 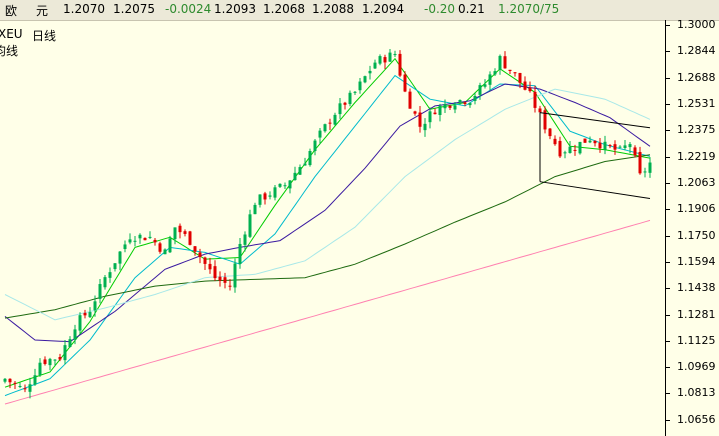 What do you see at coordinates (696, 25) in the screenshot?
I see `y-tick-label: 1.3000` at bounding box center [696, 25].